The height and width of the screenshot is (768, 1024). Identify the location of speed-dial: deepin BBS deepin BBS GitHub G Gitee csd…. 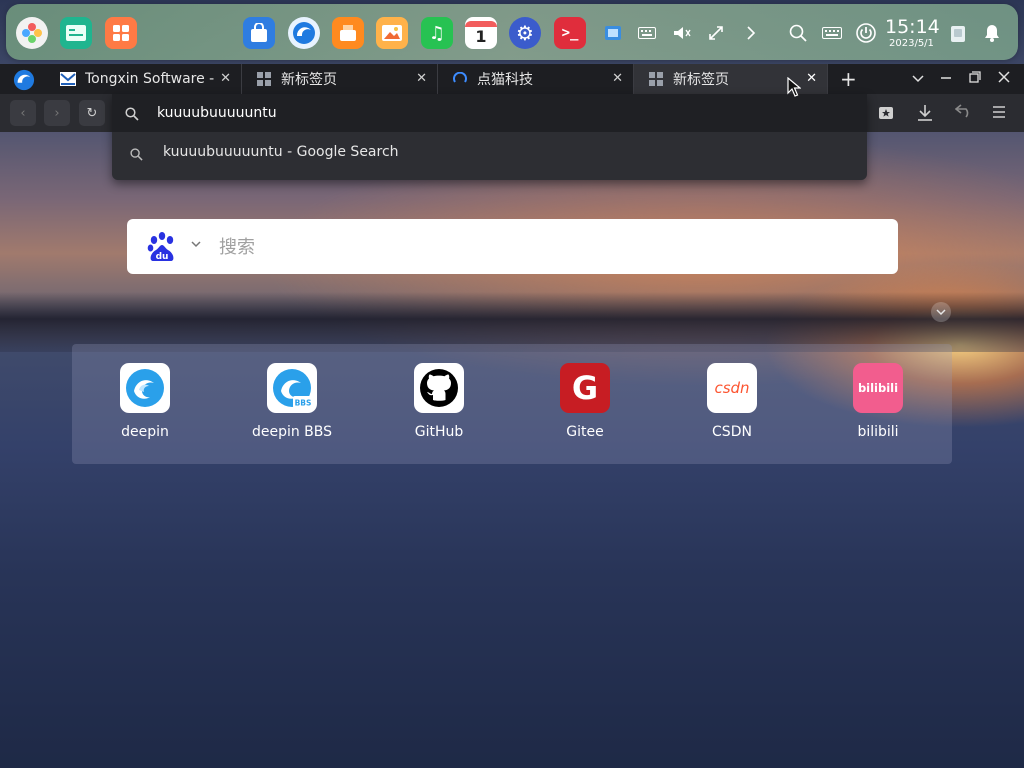
(512, 404).